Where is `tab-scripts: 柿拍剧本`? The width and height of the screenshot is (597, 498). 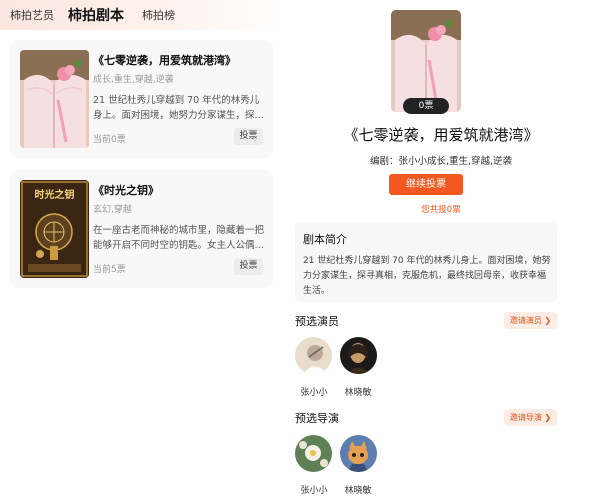 tab-scripts: 柿拍剧本 is located at coordinates (96, 15).